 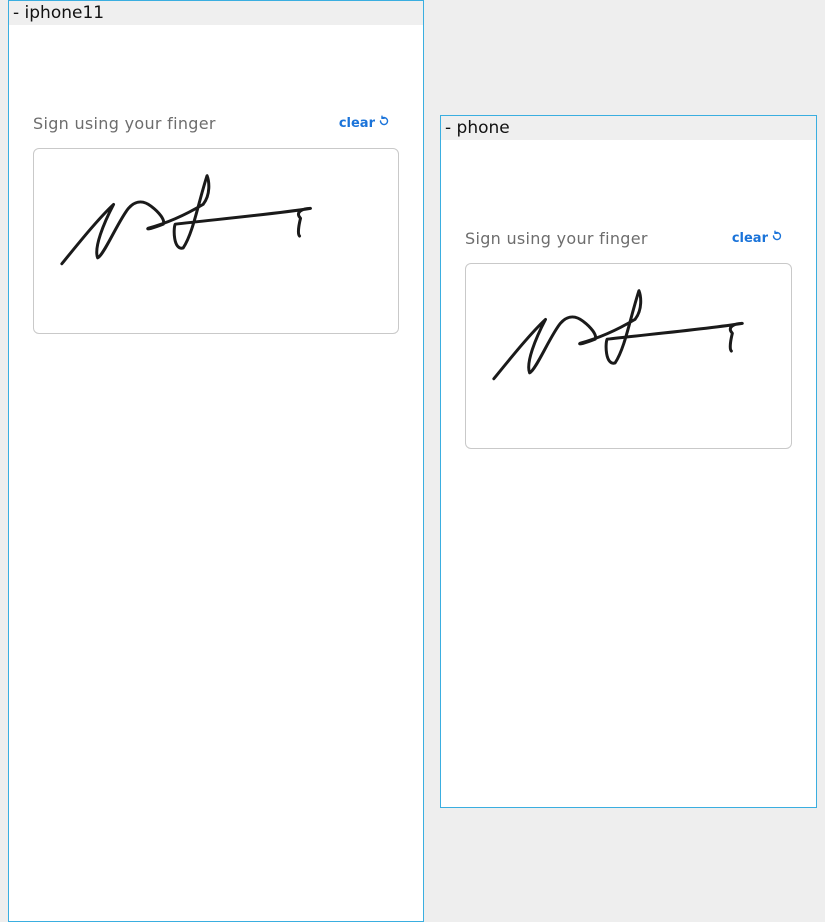 I want to click on frame-title: - iphone11, so click(x=216, y=13).